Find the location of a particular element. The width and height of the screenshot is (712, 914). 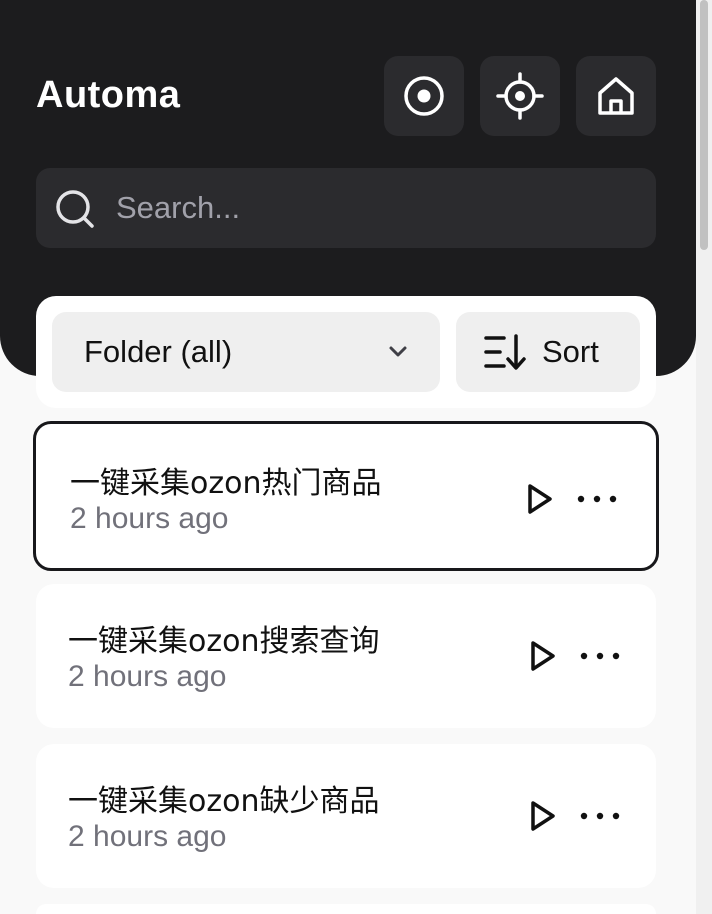

workflow-name: 一键采集ozon热门商品 is located at coordinates (226, 483).